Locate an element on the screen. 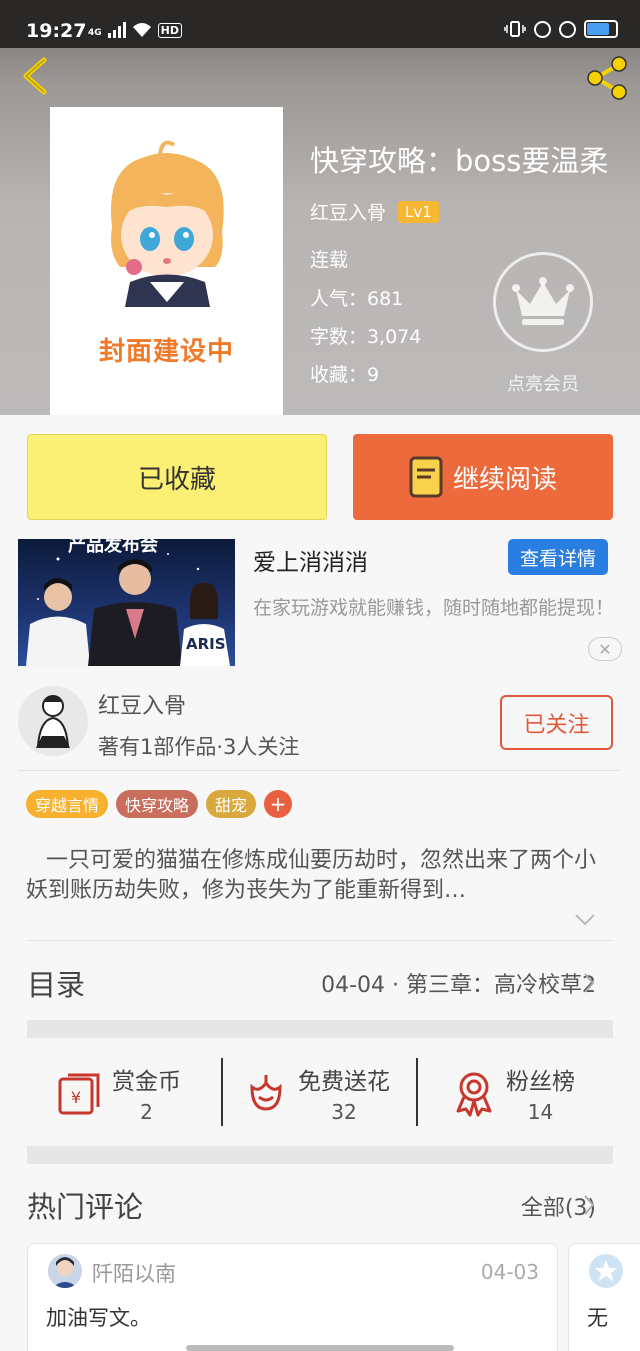 The width and height of the screenshot is (640, 1351). lock-rotation-icon is located at coordinates (542, 29).